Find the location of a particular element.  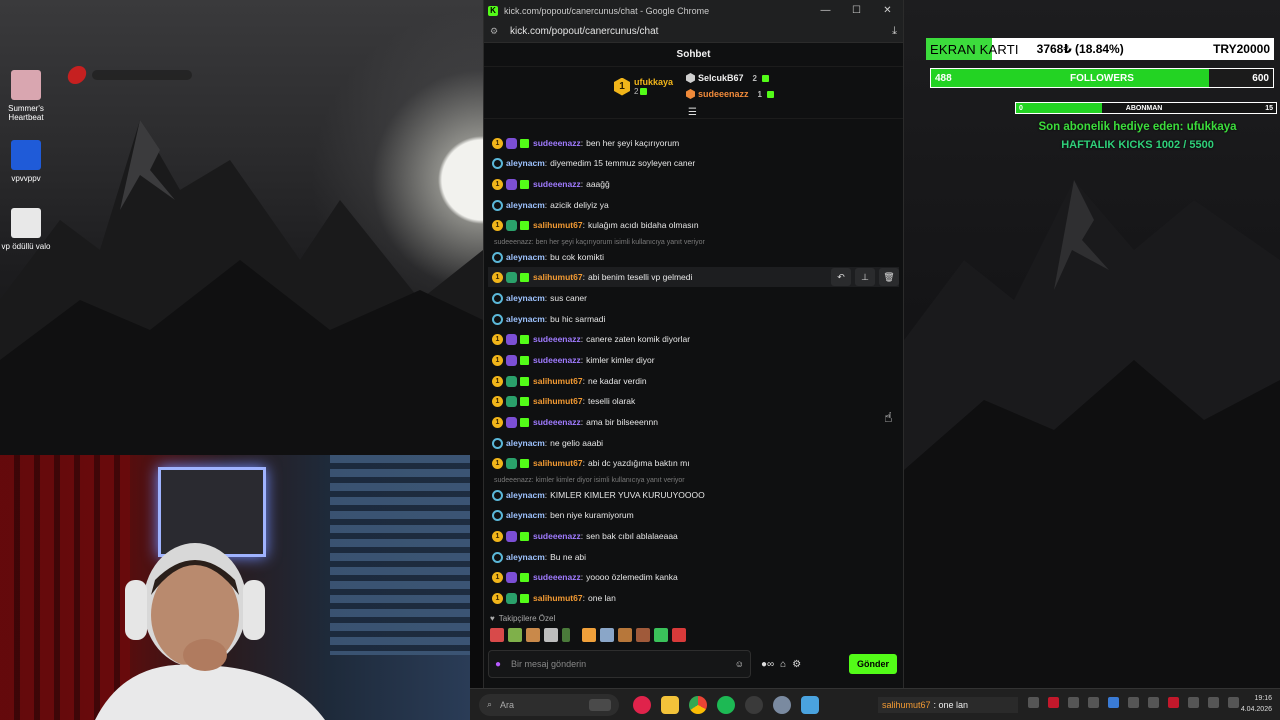

microphone-icon: ● is located at coordinates (498, 664).